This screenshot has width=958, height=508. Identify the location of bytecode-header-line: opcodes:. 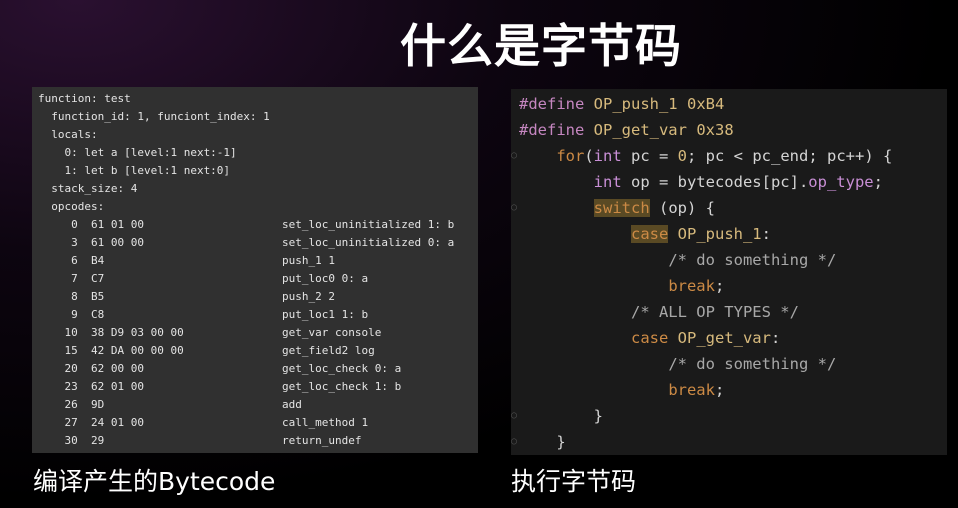
(71, 206).